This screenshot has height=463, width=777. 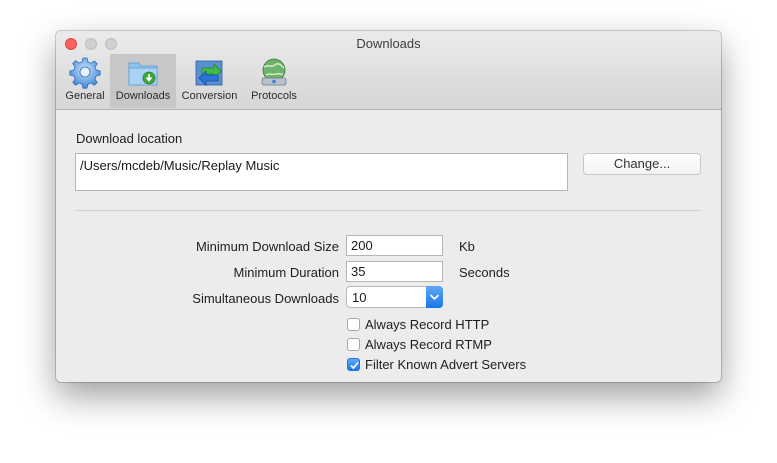 What do you see at coordinates (274, 72) in the screenshot?
I see `globe-network-icon` at bounding box center [274, 72].